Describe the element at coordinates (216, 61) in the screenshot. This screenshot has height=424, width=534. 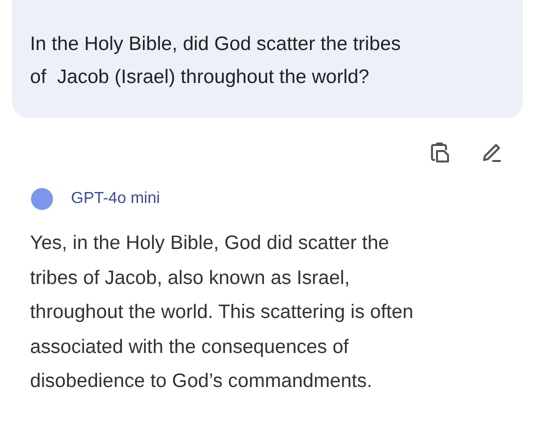
I see `user-question: In the Holy Bible, did God scatter the tribes of Jacob (Israel) throughout the world?` at that location.